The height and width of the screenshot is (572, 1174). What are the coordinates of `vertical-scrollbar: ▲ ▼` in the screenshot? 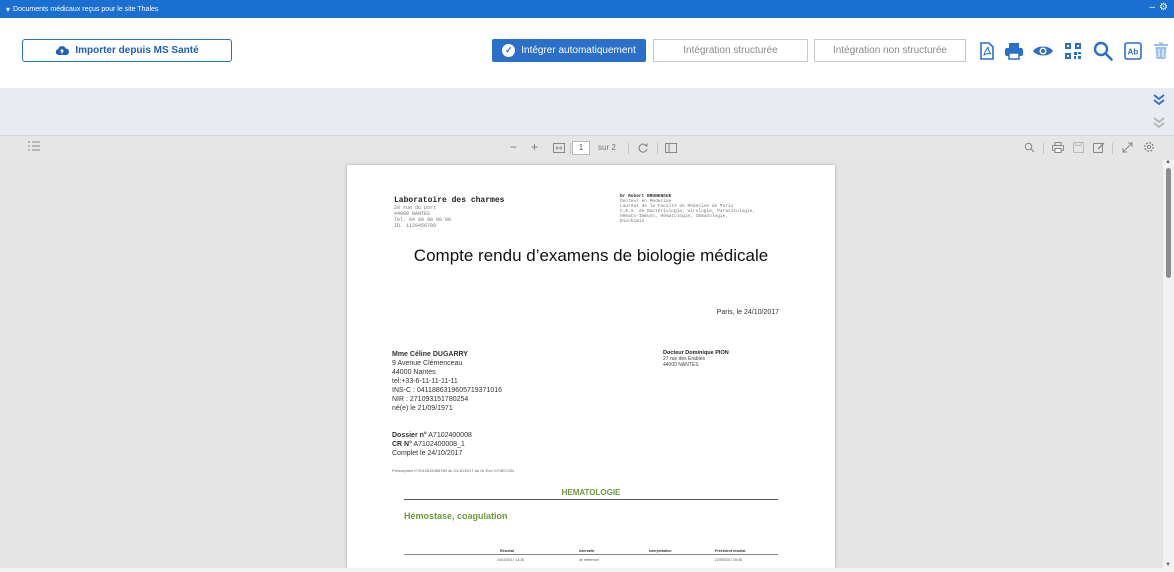 It's located at (1168, 363).